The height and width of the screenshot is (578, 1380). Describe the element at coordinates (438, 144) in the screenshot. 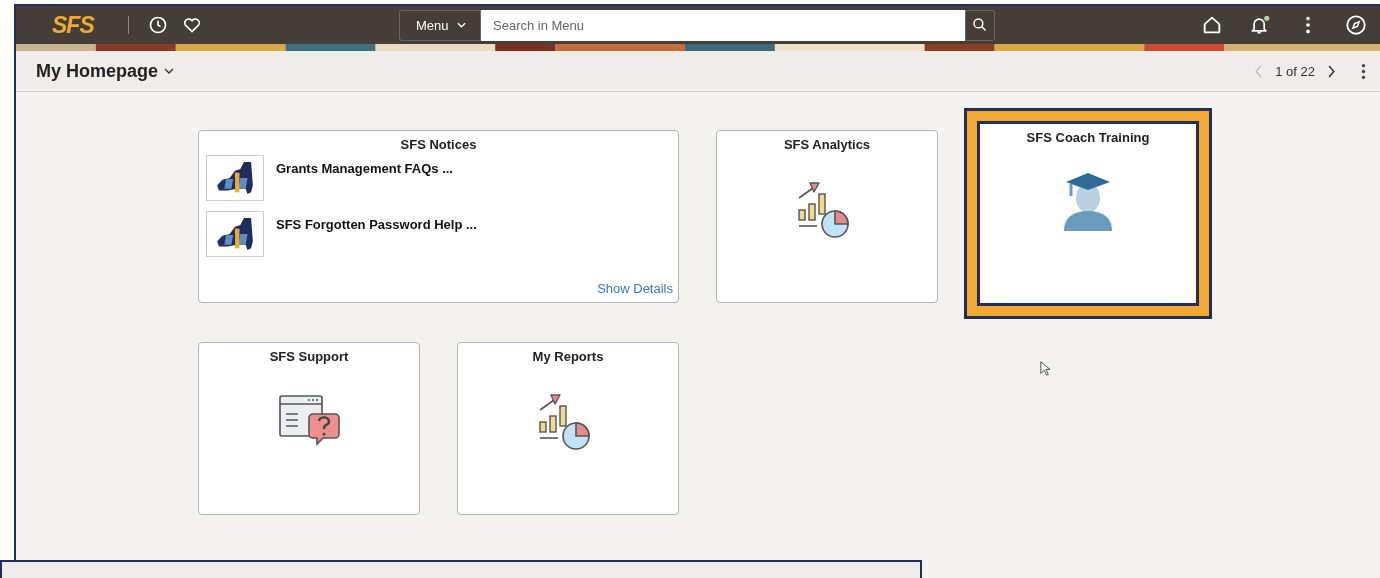

I see `tile-title: SFS Notices` at that location.